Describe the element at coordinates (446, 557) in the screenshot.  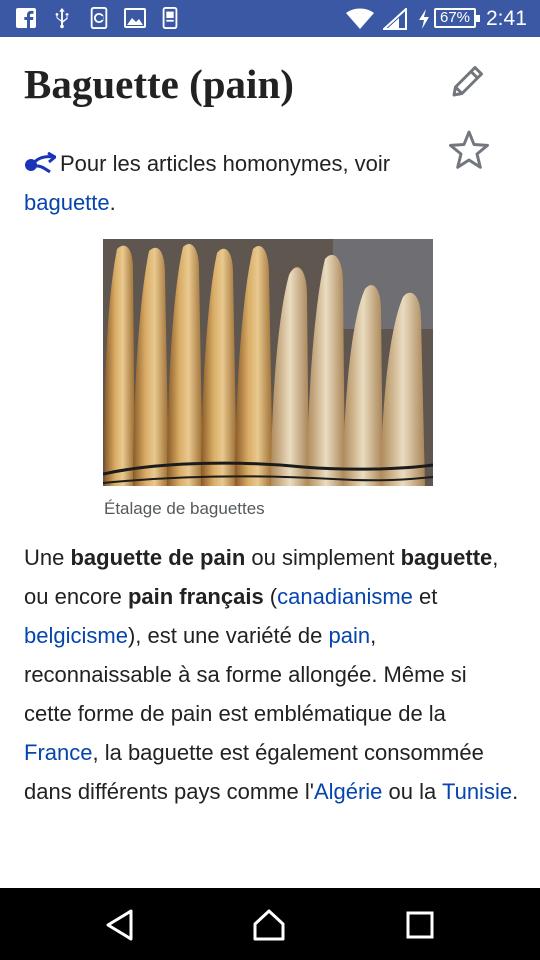
I see `bold-term: baguette` at that location.